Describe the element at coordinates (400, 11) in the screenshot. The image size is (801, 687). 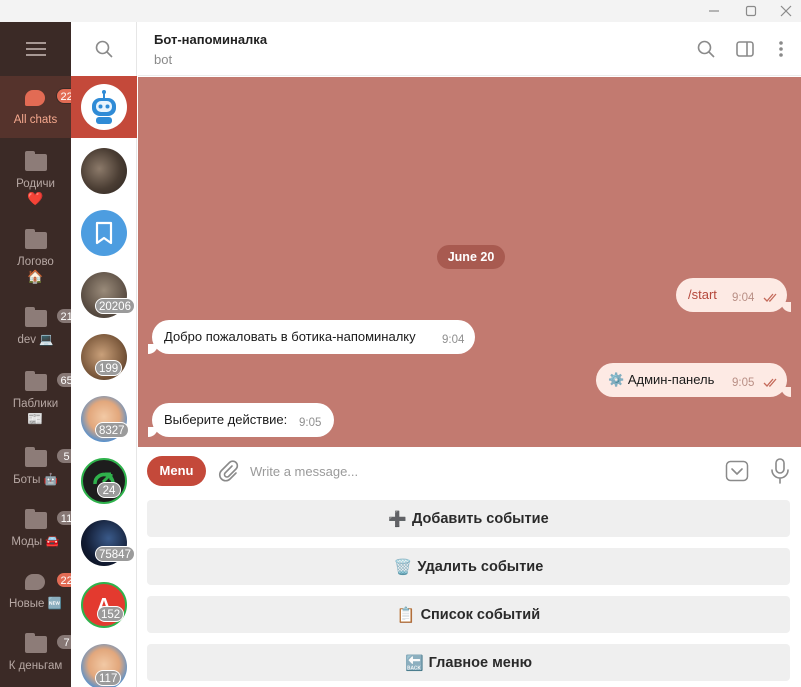
I see `window-titlebar` at that location.